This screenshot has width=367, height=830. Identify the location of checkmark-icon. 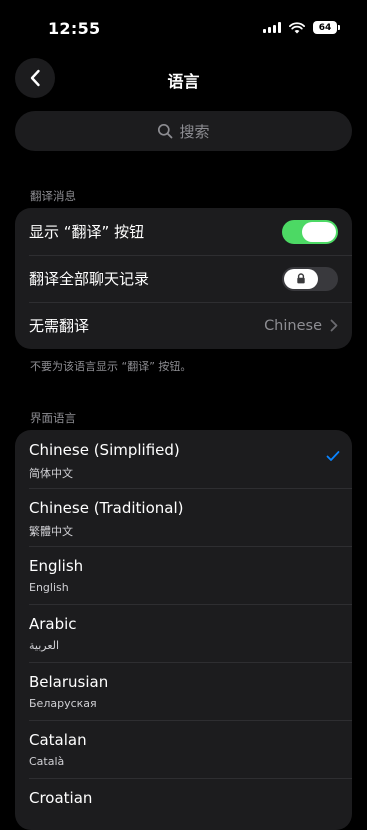
(333, 456).